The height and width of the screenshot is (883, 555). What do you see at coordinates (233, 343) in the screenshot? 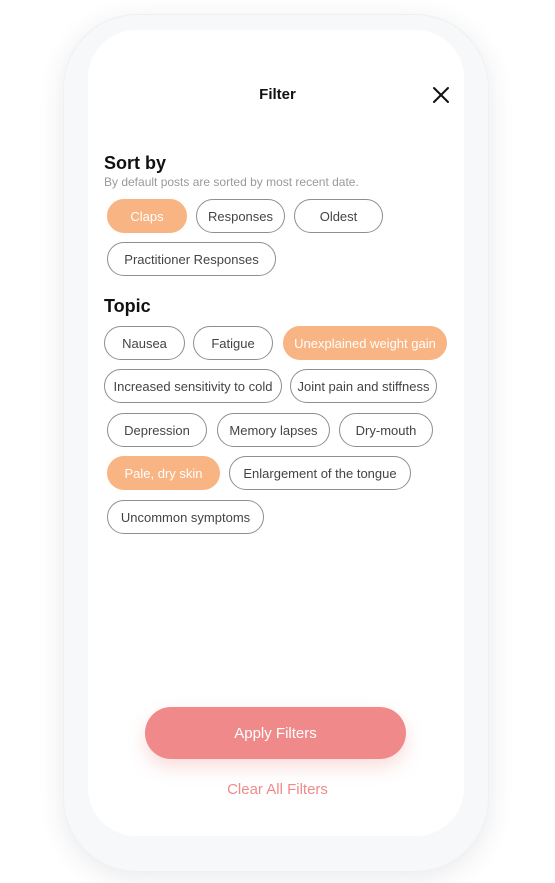
I see `topic-chip-fatigue: Fatigue` at bounding box center [233, 343].